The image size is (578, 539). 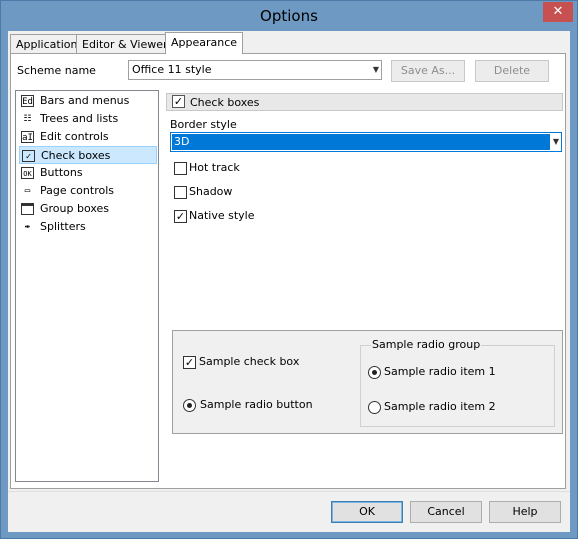 What do you see at coordinates (361, 142) in the screenshot?
I see `border-style-value: 3D` at bounding box center [361, 142].